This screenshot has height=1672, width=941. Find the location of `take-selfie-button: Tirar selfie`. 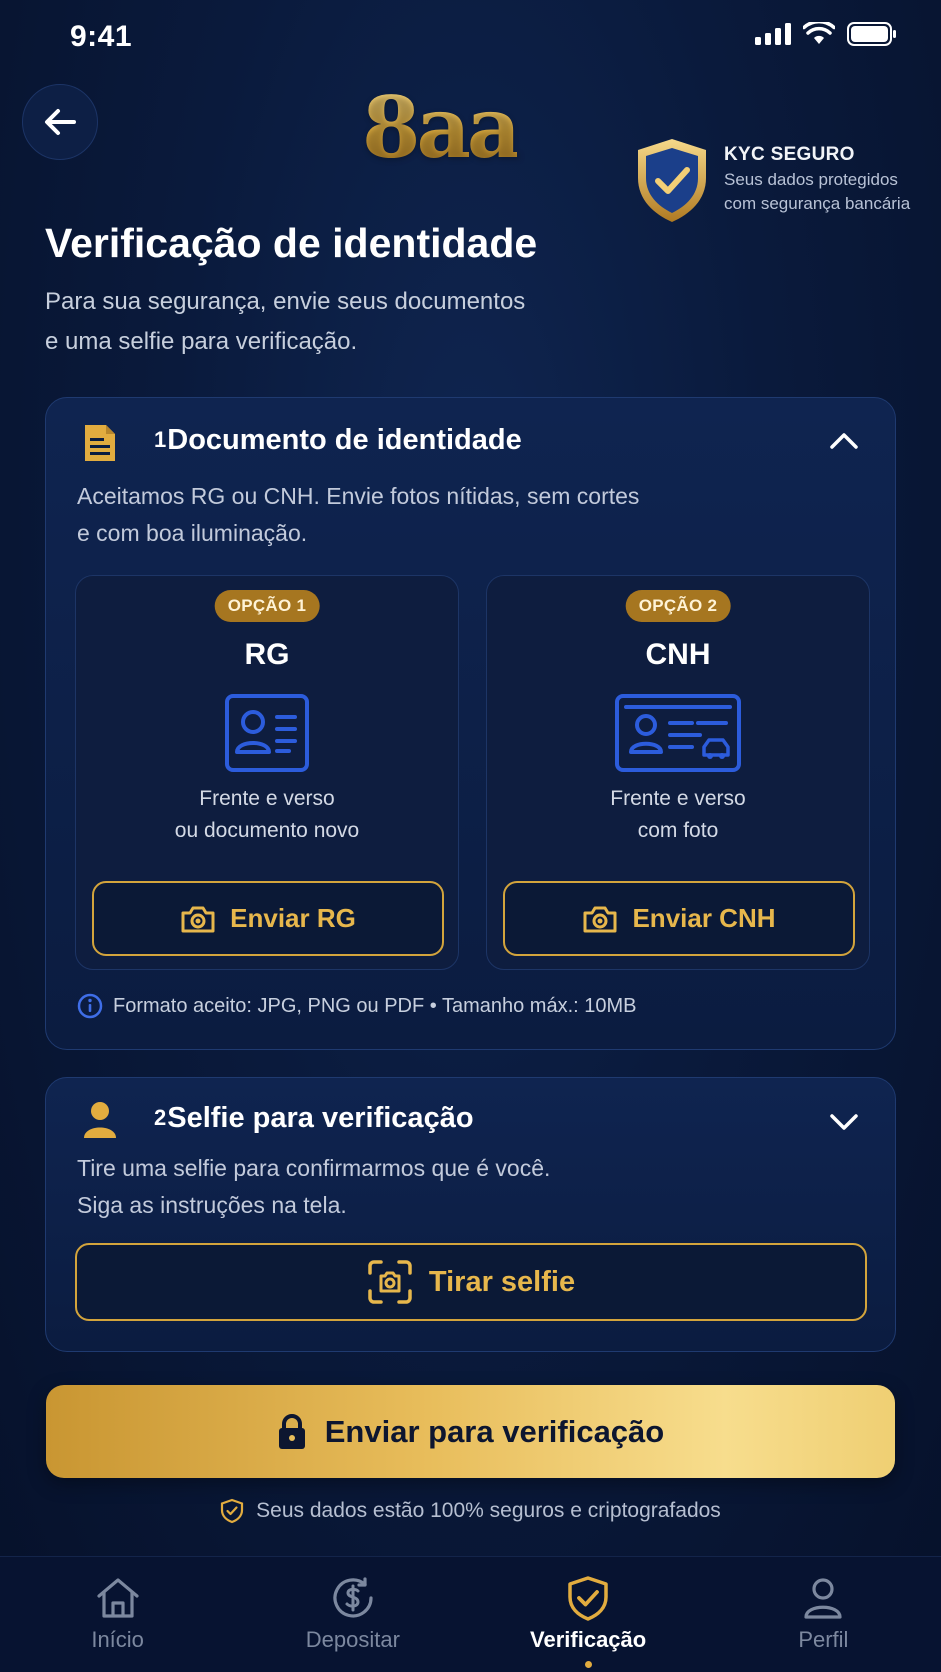

take-selfie-button: Tirar selfie is located at coordinates (471, 1282).